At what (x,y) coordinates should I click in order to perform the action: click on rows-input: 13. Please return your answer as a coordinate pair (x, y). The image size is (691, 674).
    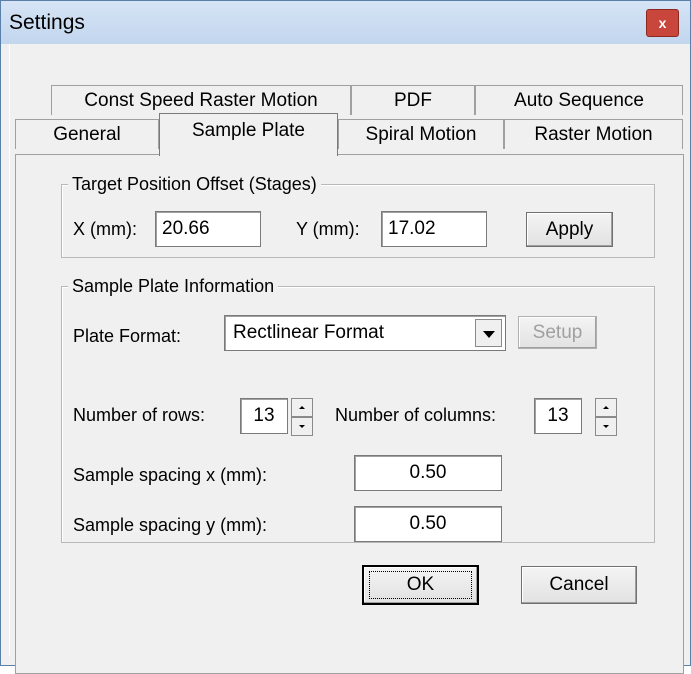
    Looking at the image, I should click on (264, 416).